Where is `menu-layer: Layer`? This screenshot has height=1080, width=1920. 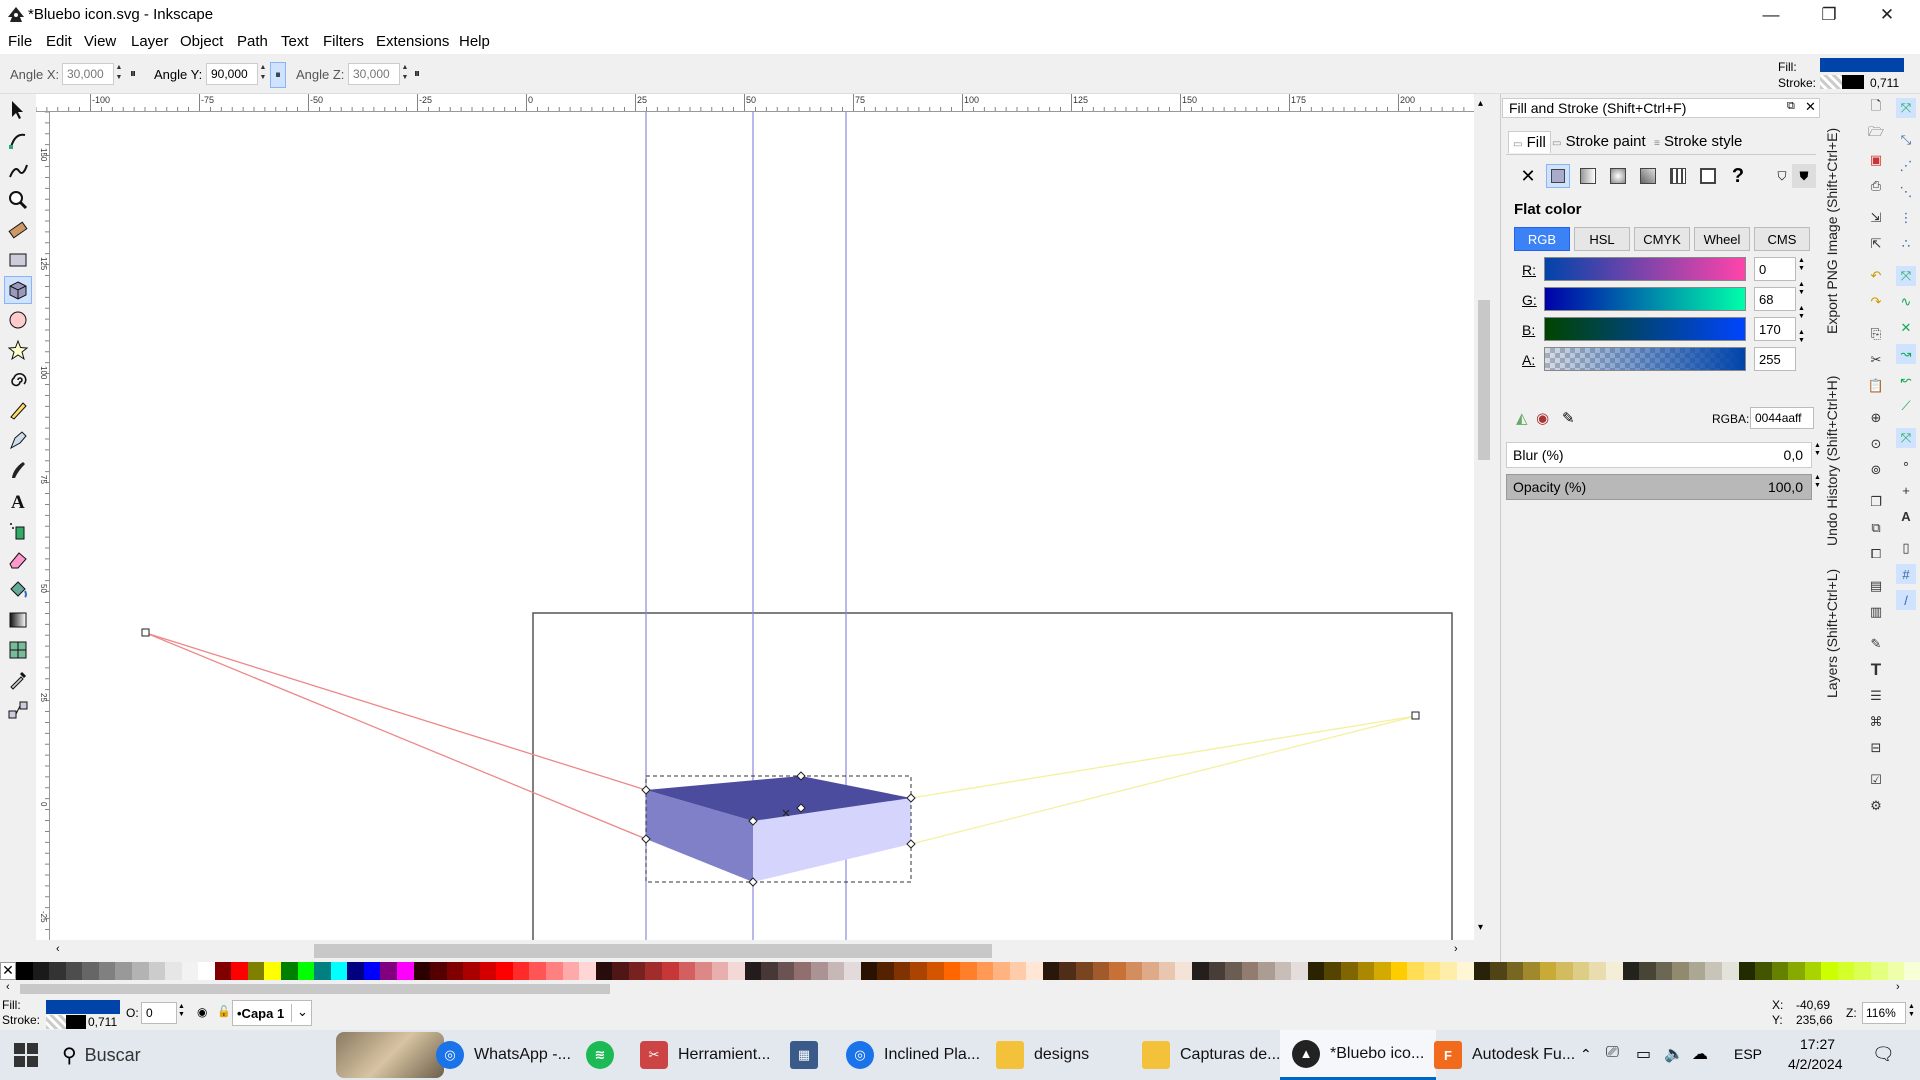 menu-layer: Layer is located at coordinates (150, 41).